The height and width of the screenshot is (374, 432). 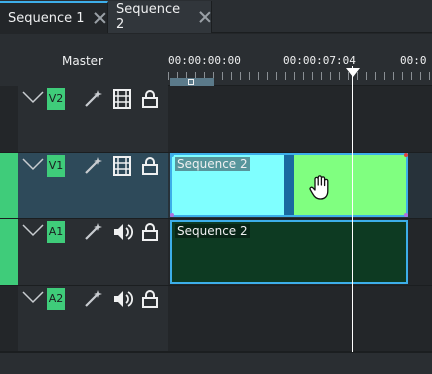 I want to click on master-label: Master, so click(x=82, y=61).